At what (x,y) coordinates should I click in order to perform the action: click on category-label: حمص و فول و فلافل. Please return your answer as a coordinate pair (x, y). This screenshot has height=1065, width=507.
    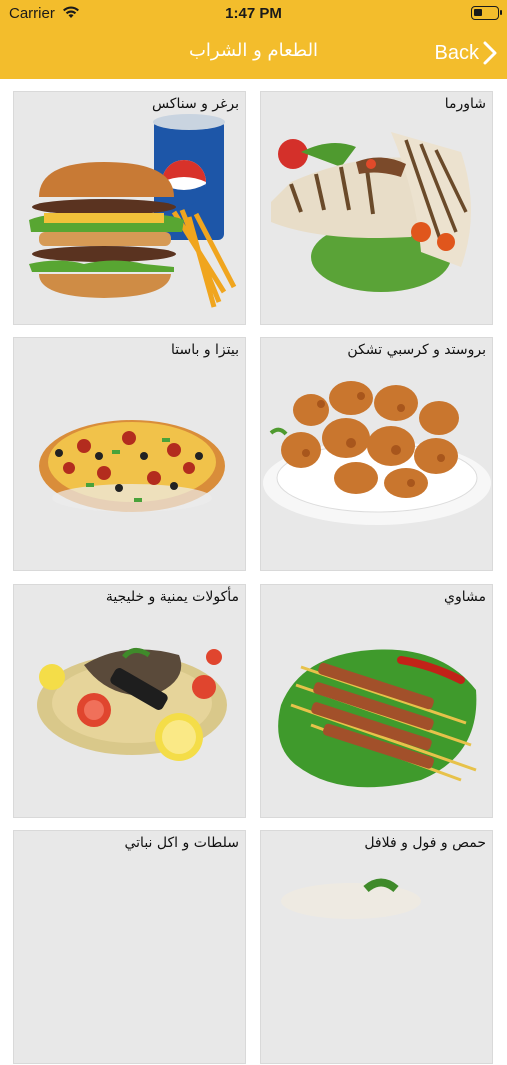
    Looking at the image, I should click on (425, 843).